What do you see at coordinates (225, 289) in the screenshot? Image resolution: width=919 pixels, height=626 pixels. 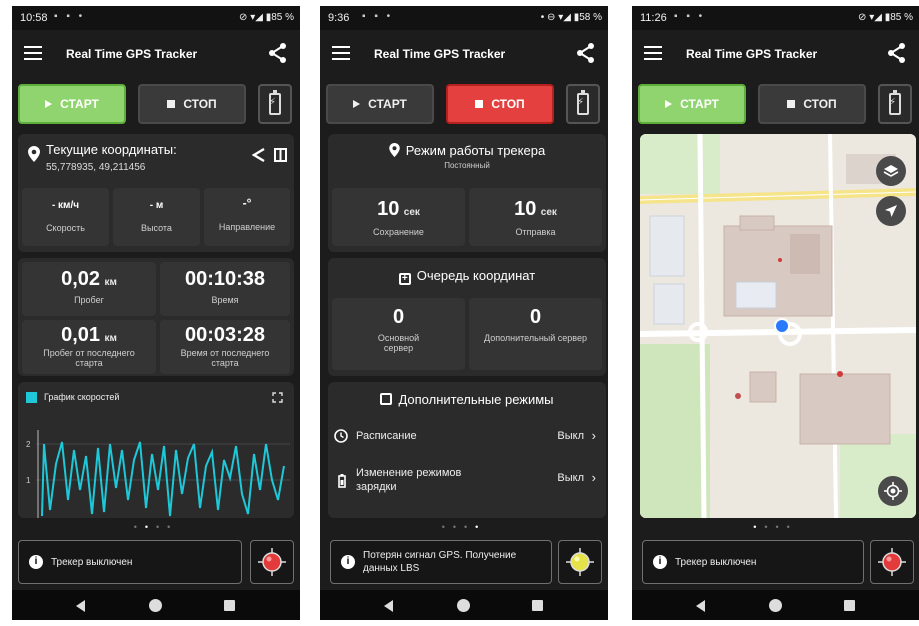 I see `time-tile: 00:10:38 Время` at bounding box center [225, 289].